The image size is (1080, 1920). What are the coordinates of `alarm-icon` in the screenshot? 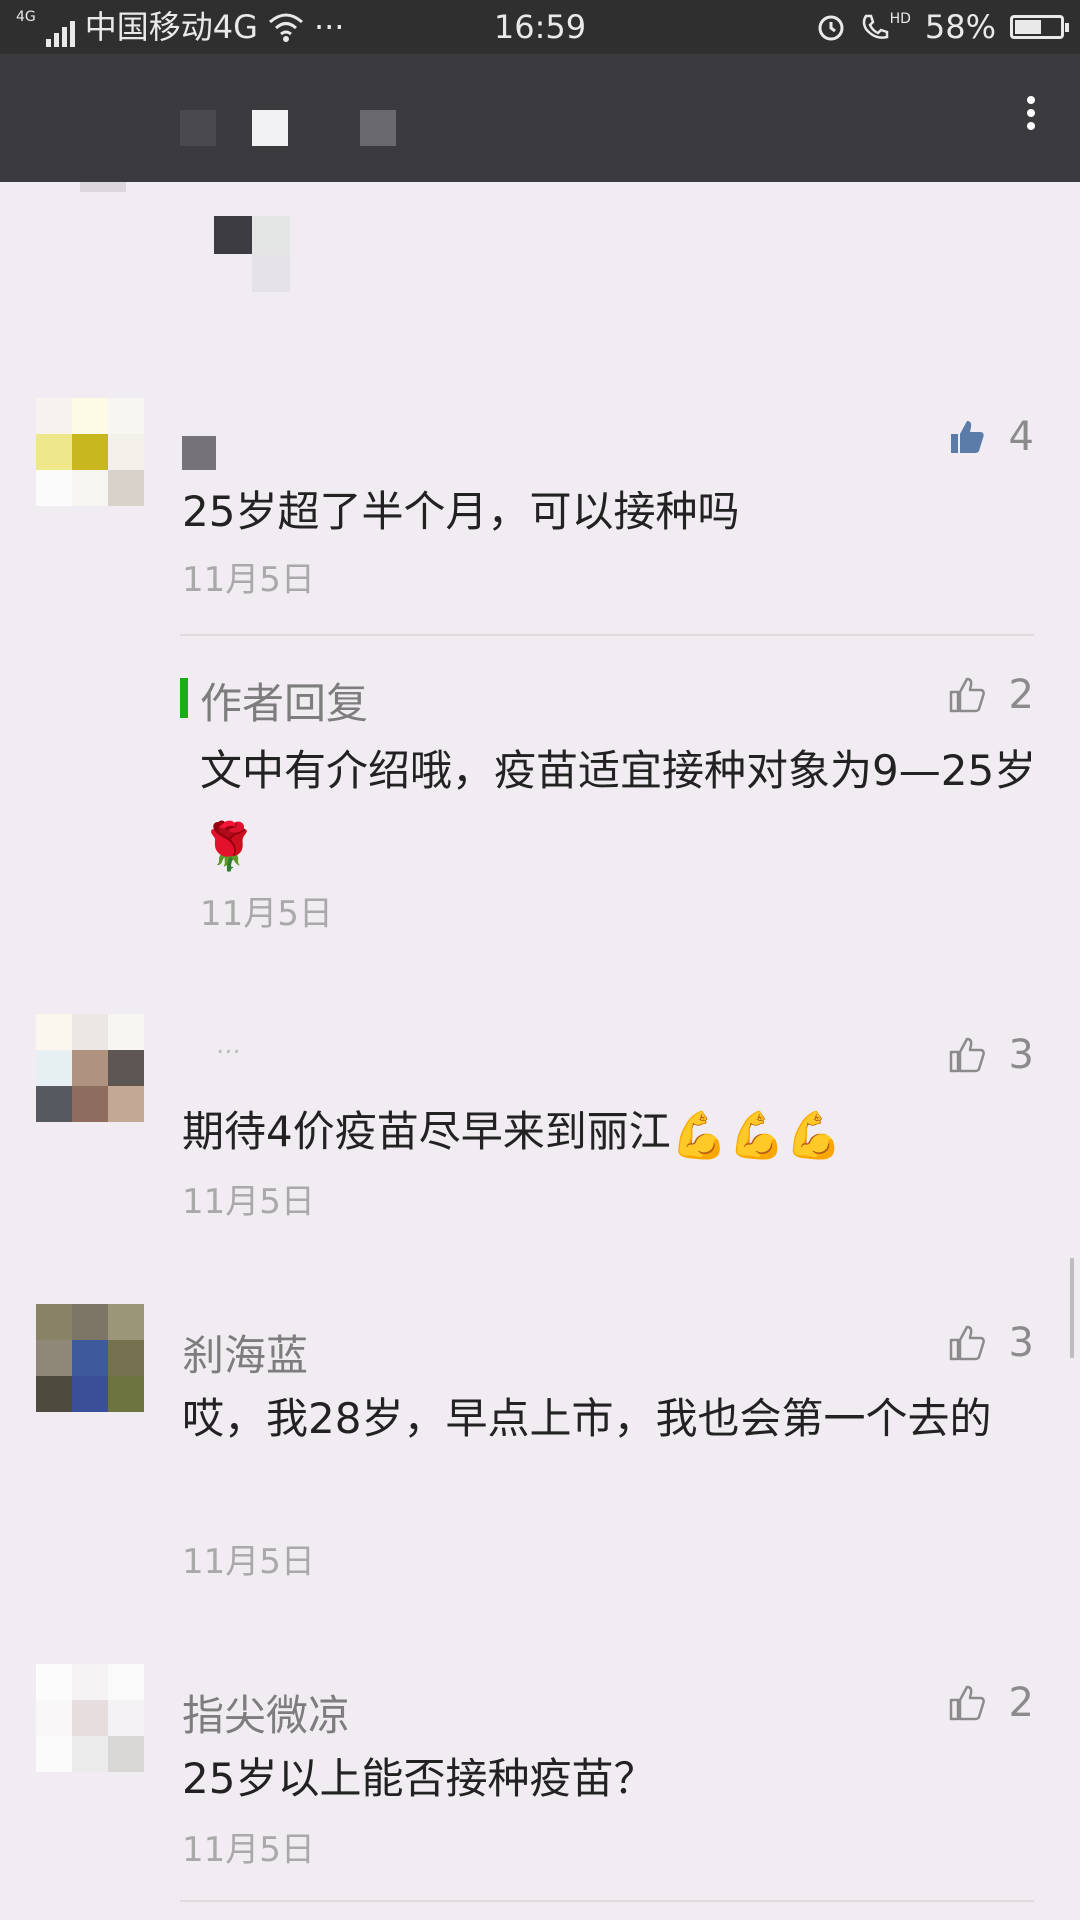 It's located at (831, 28).